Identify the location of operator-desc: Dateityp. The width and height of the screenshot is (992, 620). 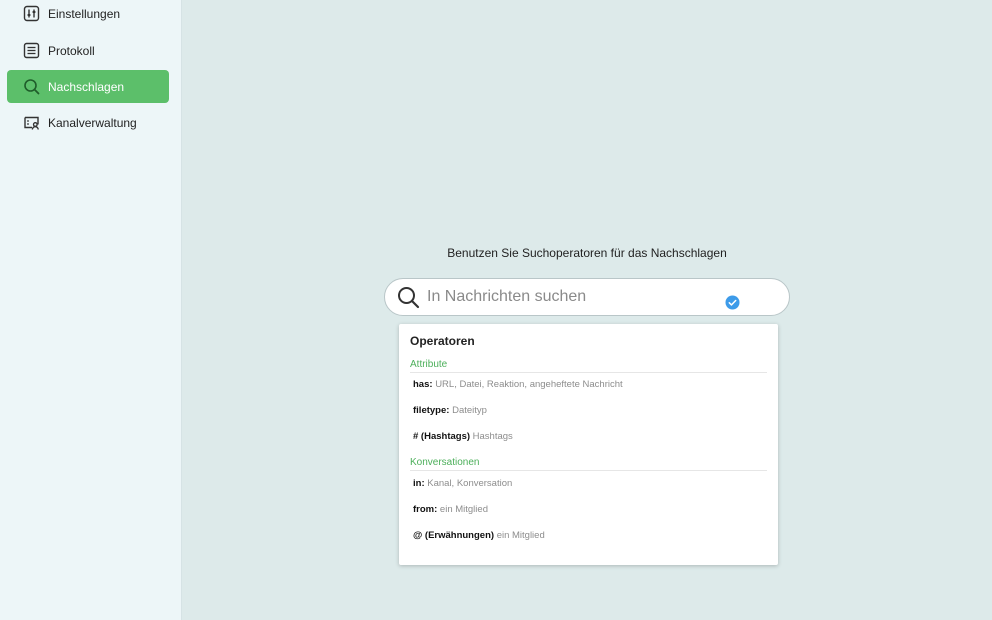
(469, 410).